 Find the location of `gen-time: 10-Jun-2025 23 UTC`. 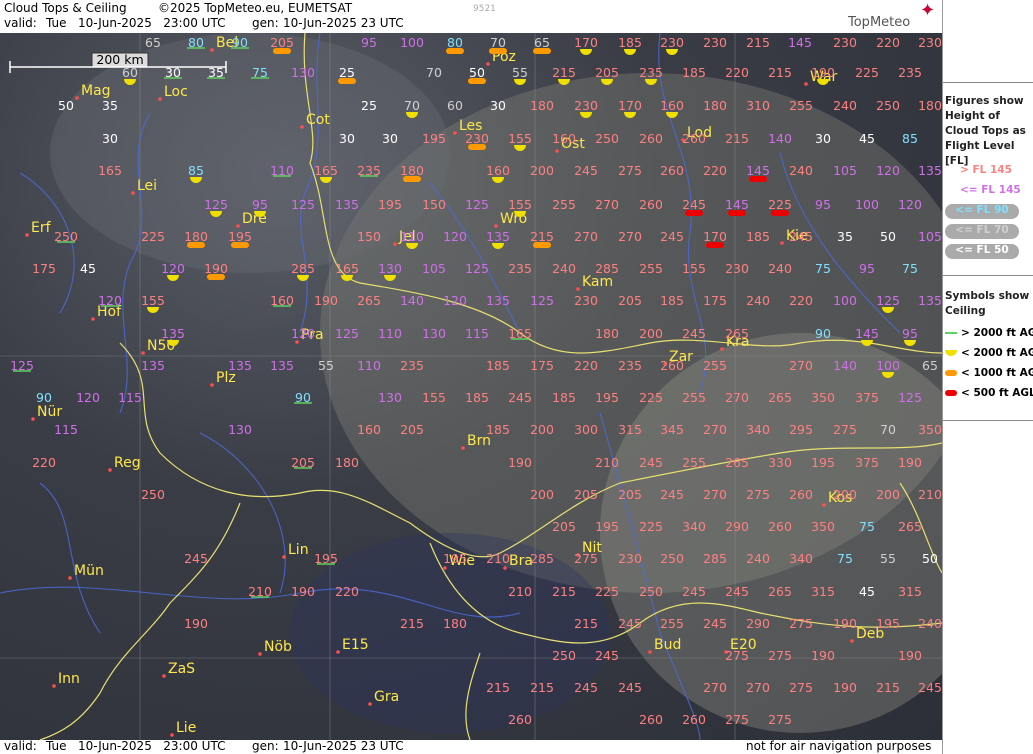

gen-time: 10-Jun-2025 23 UTC is located at coordinates (343, 23).